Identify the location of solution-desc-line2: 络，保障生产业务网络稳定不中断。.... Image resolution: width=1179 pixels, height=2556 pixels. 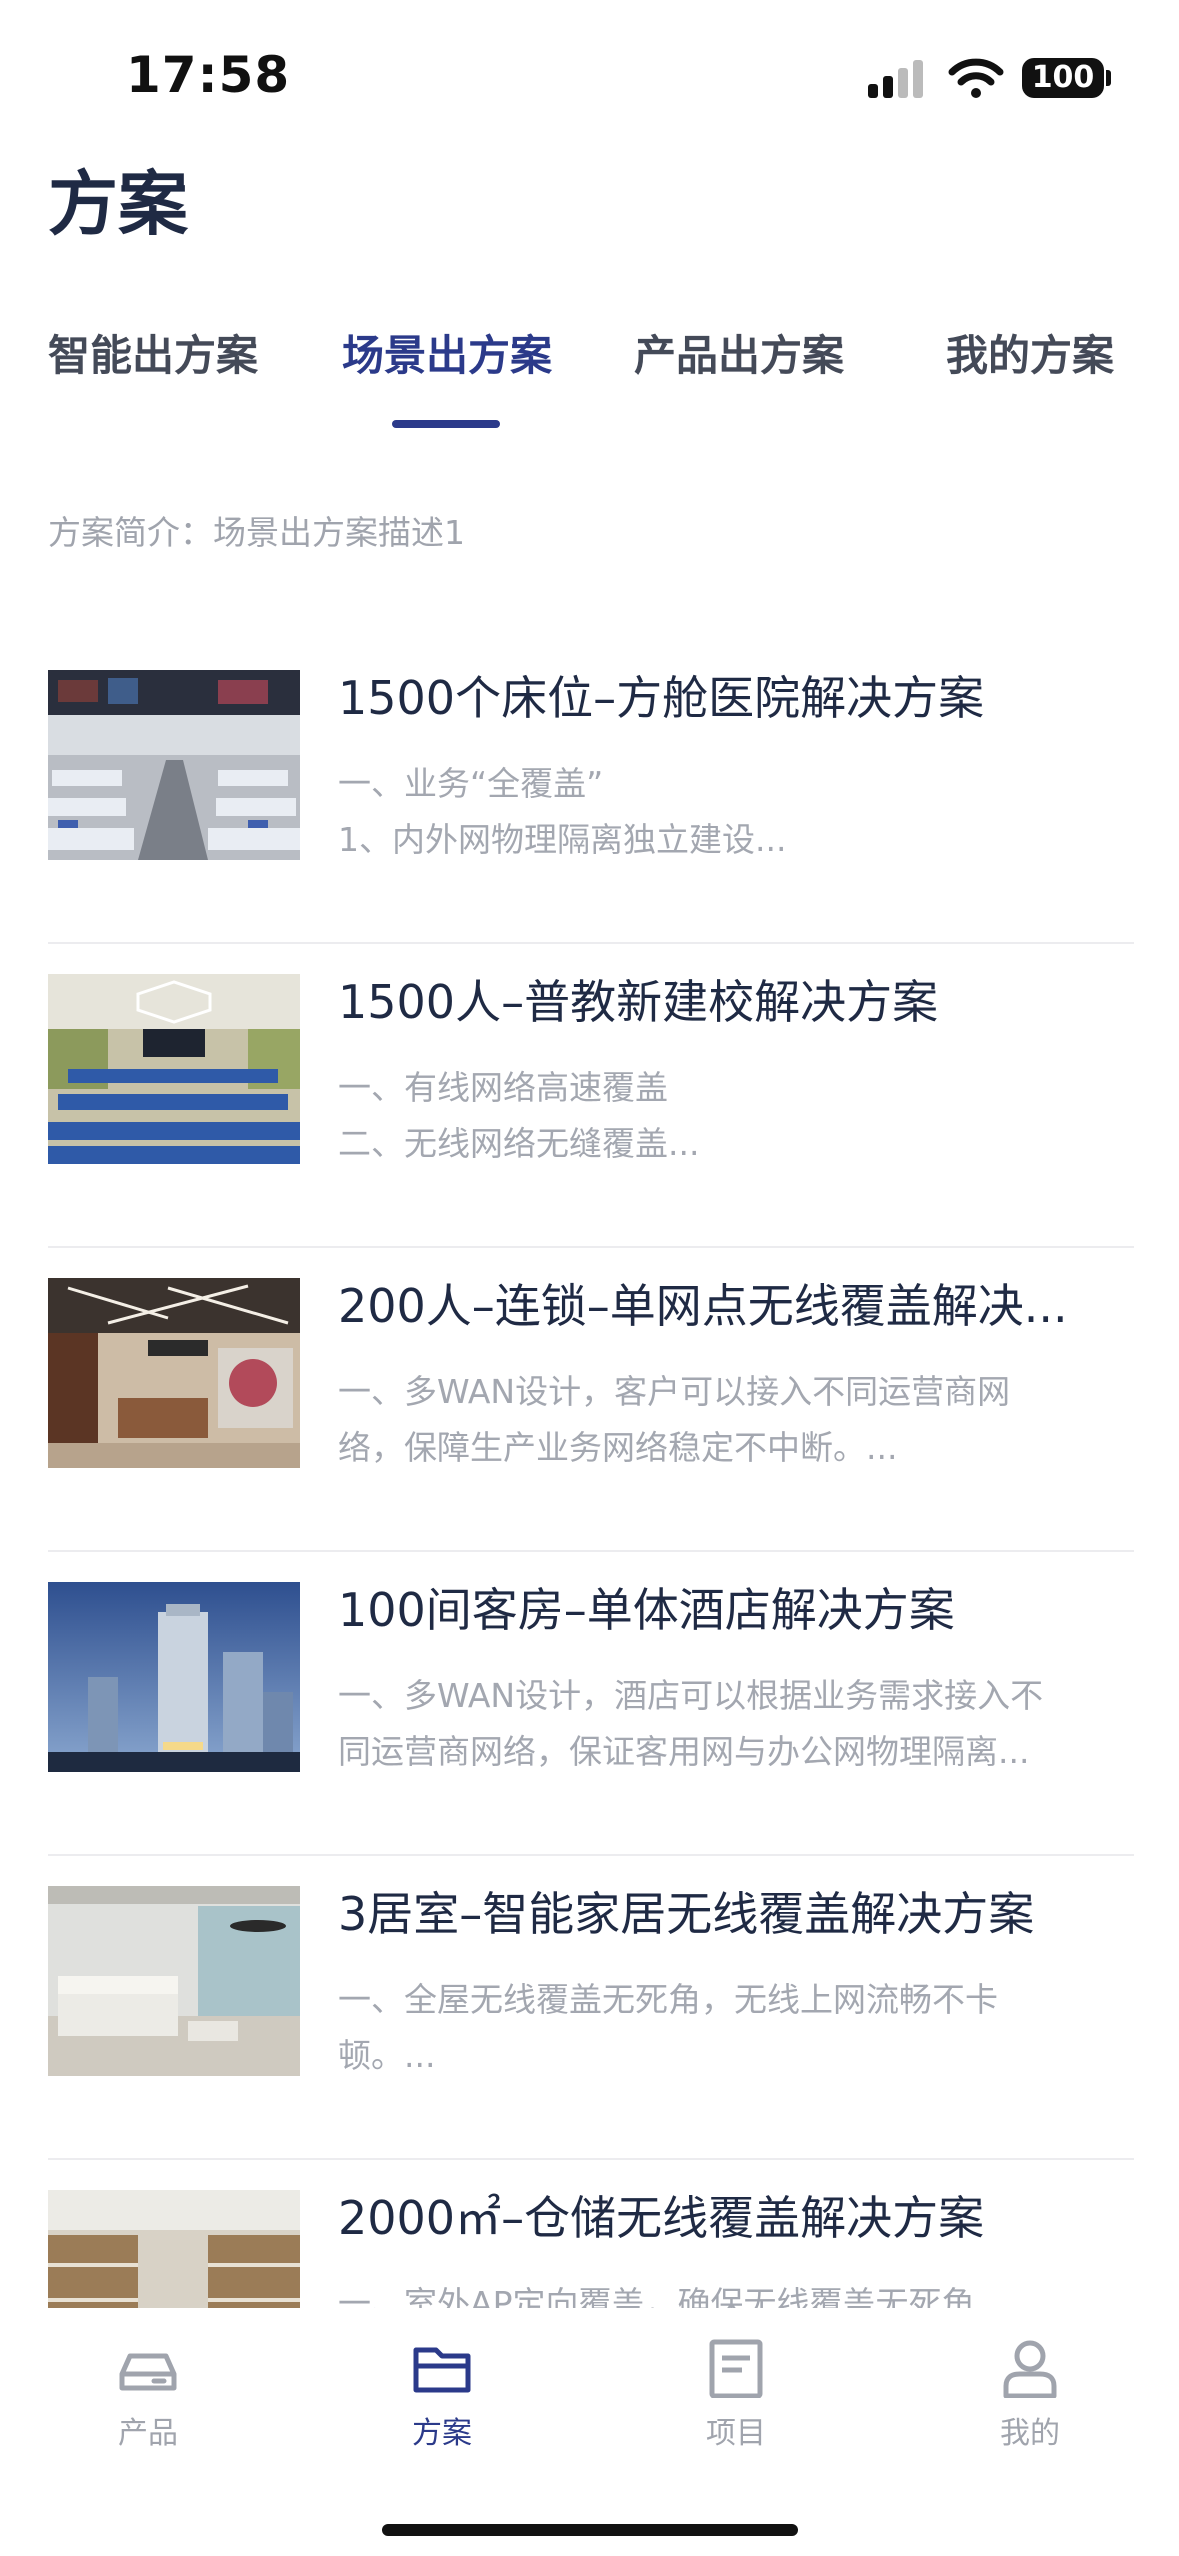
(618, 1447).